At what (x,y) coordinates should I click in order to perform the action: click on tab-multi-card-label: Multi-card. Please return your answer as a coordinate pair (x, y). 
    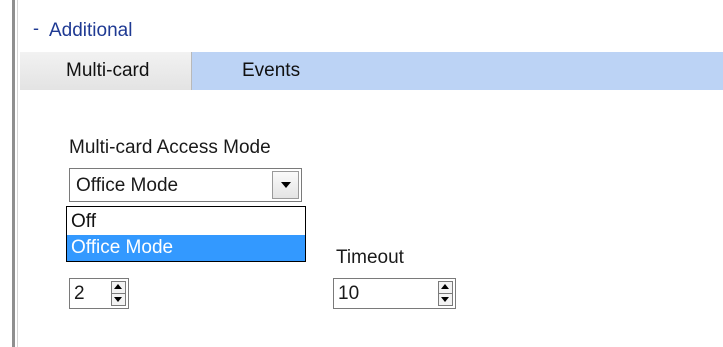
    Looking at the image, I should click on (108, 70).